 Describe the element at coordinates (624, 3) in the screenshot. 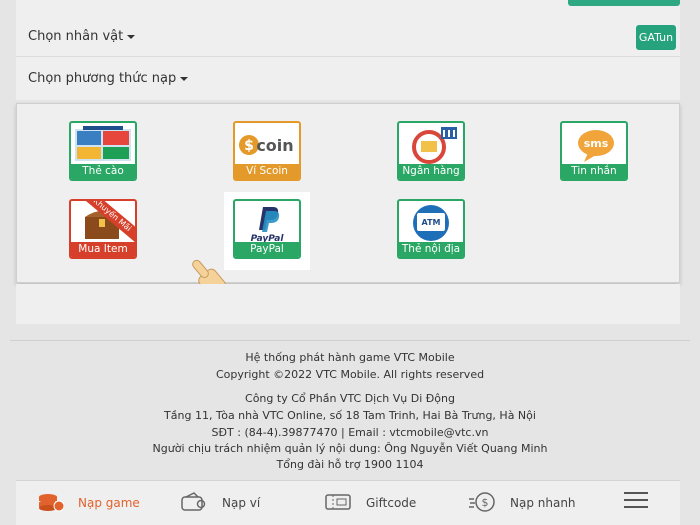

I see `top-action-button` at that location.